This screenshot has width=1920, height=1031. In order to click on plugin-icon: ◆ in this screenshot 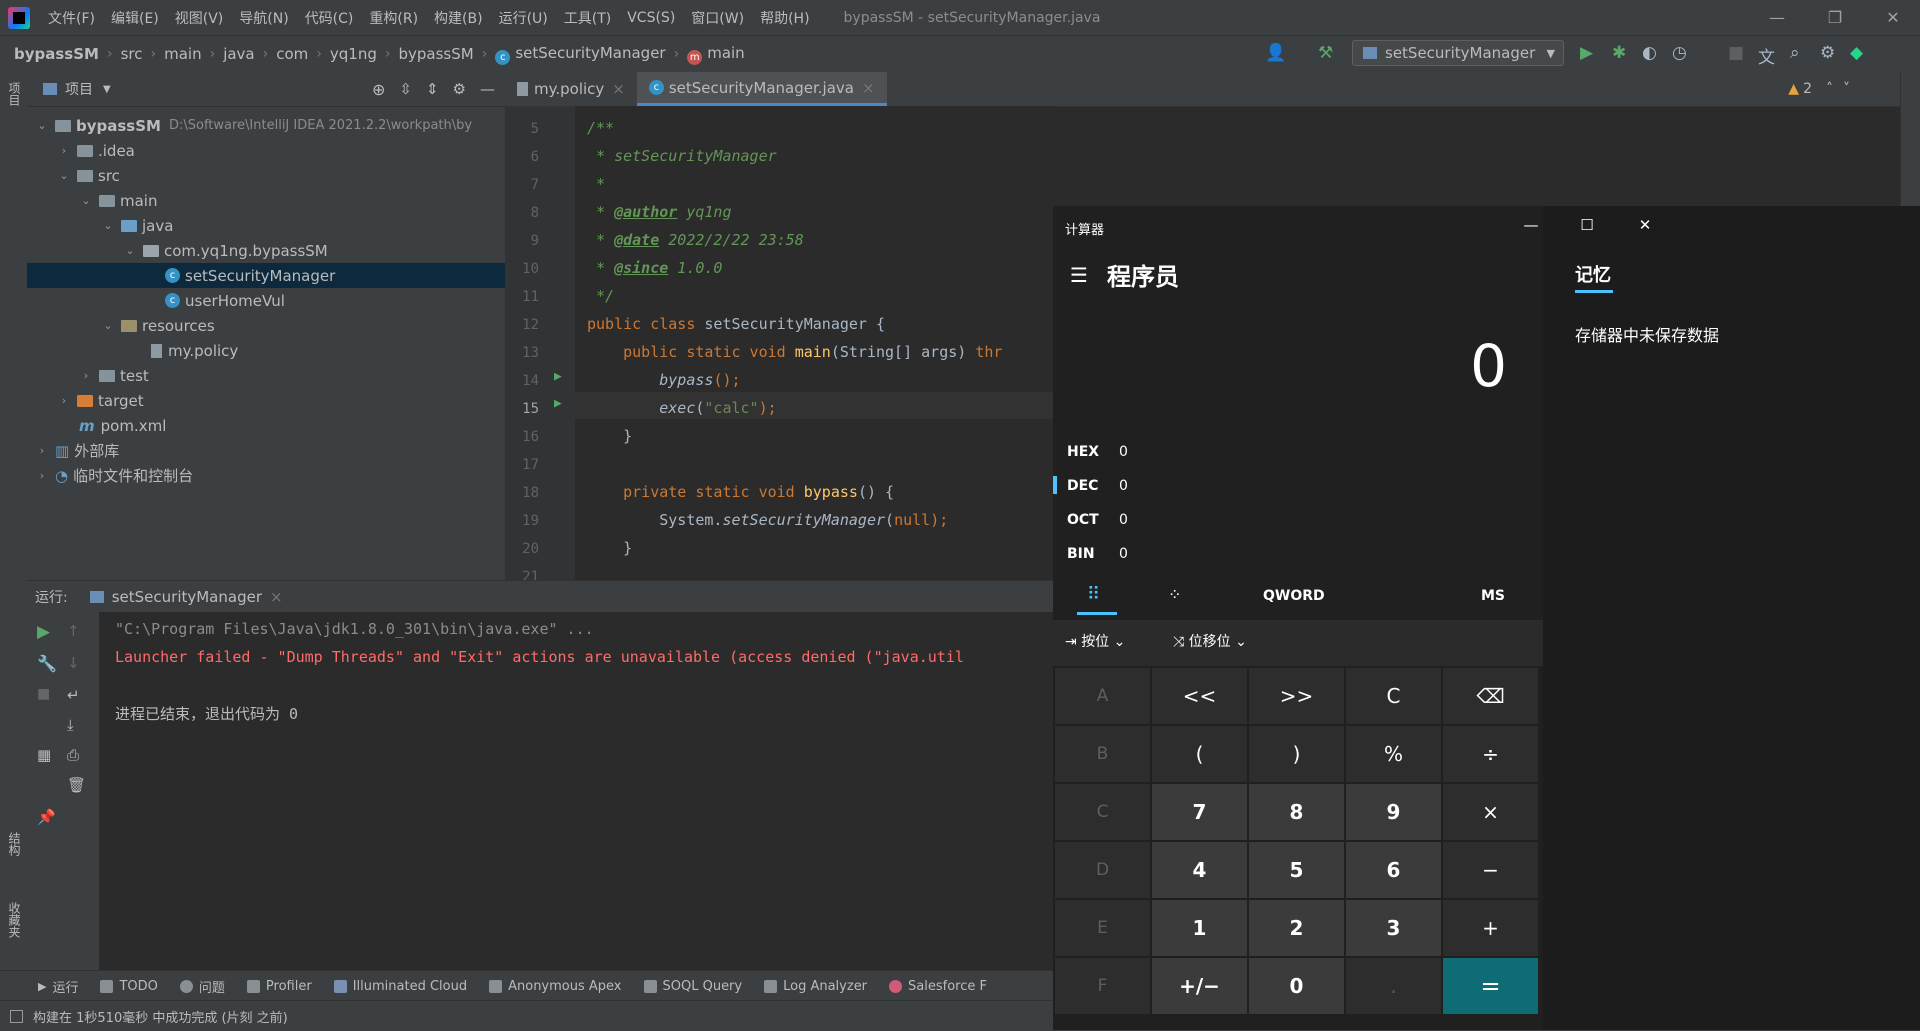, I will do `click(1856, 53)`.